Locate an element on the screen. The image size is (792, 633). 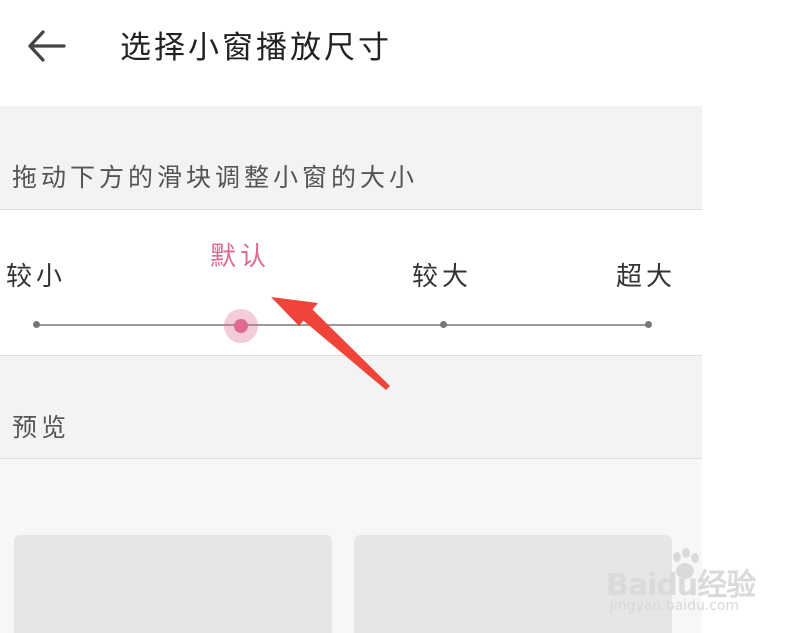
preview-card-left is located at coordinates (173, 584).